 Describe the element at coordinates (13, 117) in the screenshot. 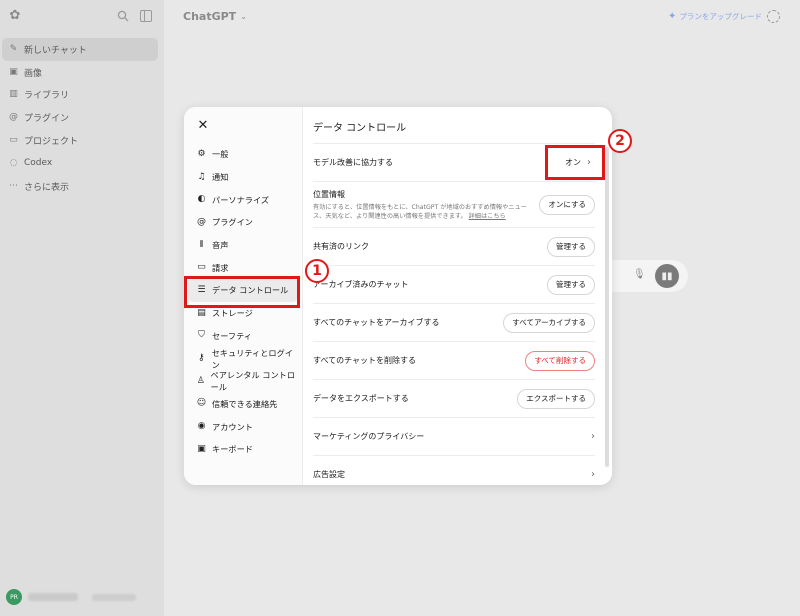

I see `plugin-icon: @` at that location.